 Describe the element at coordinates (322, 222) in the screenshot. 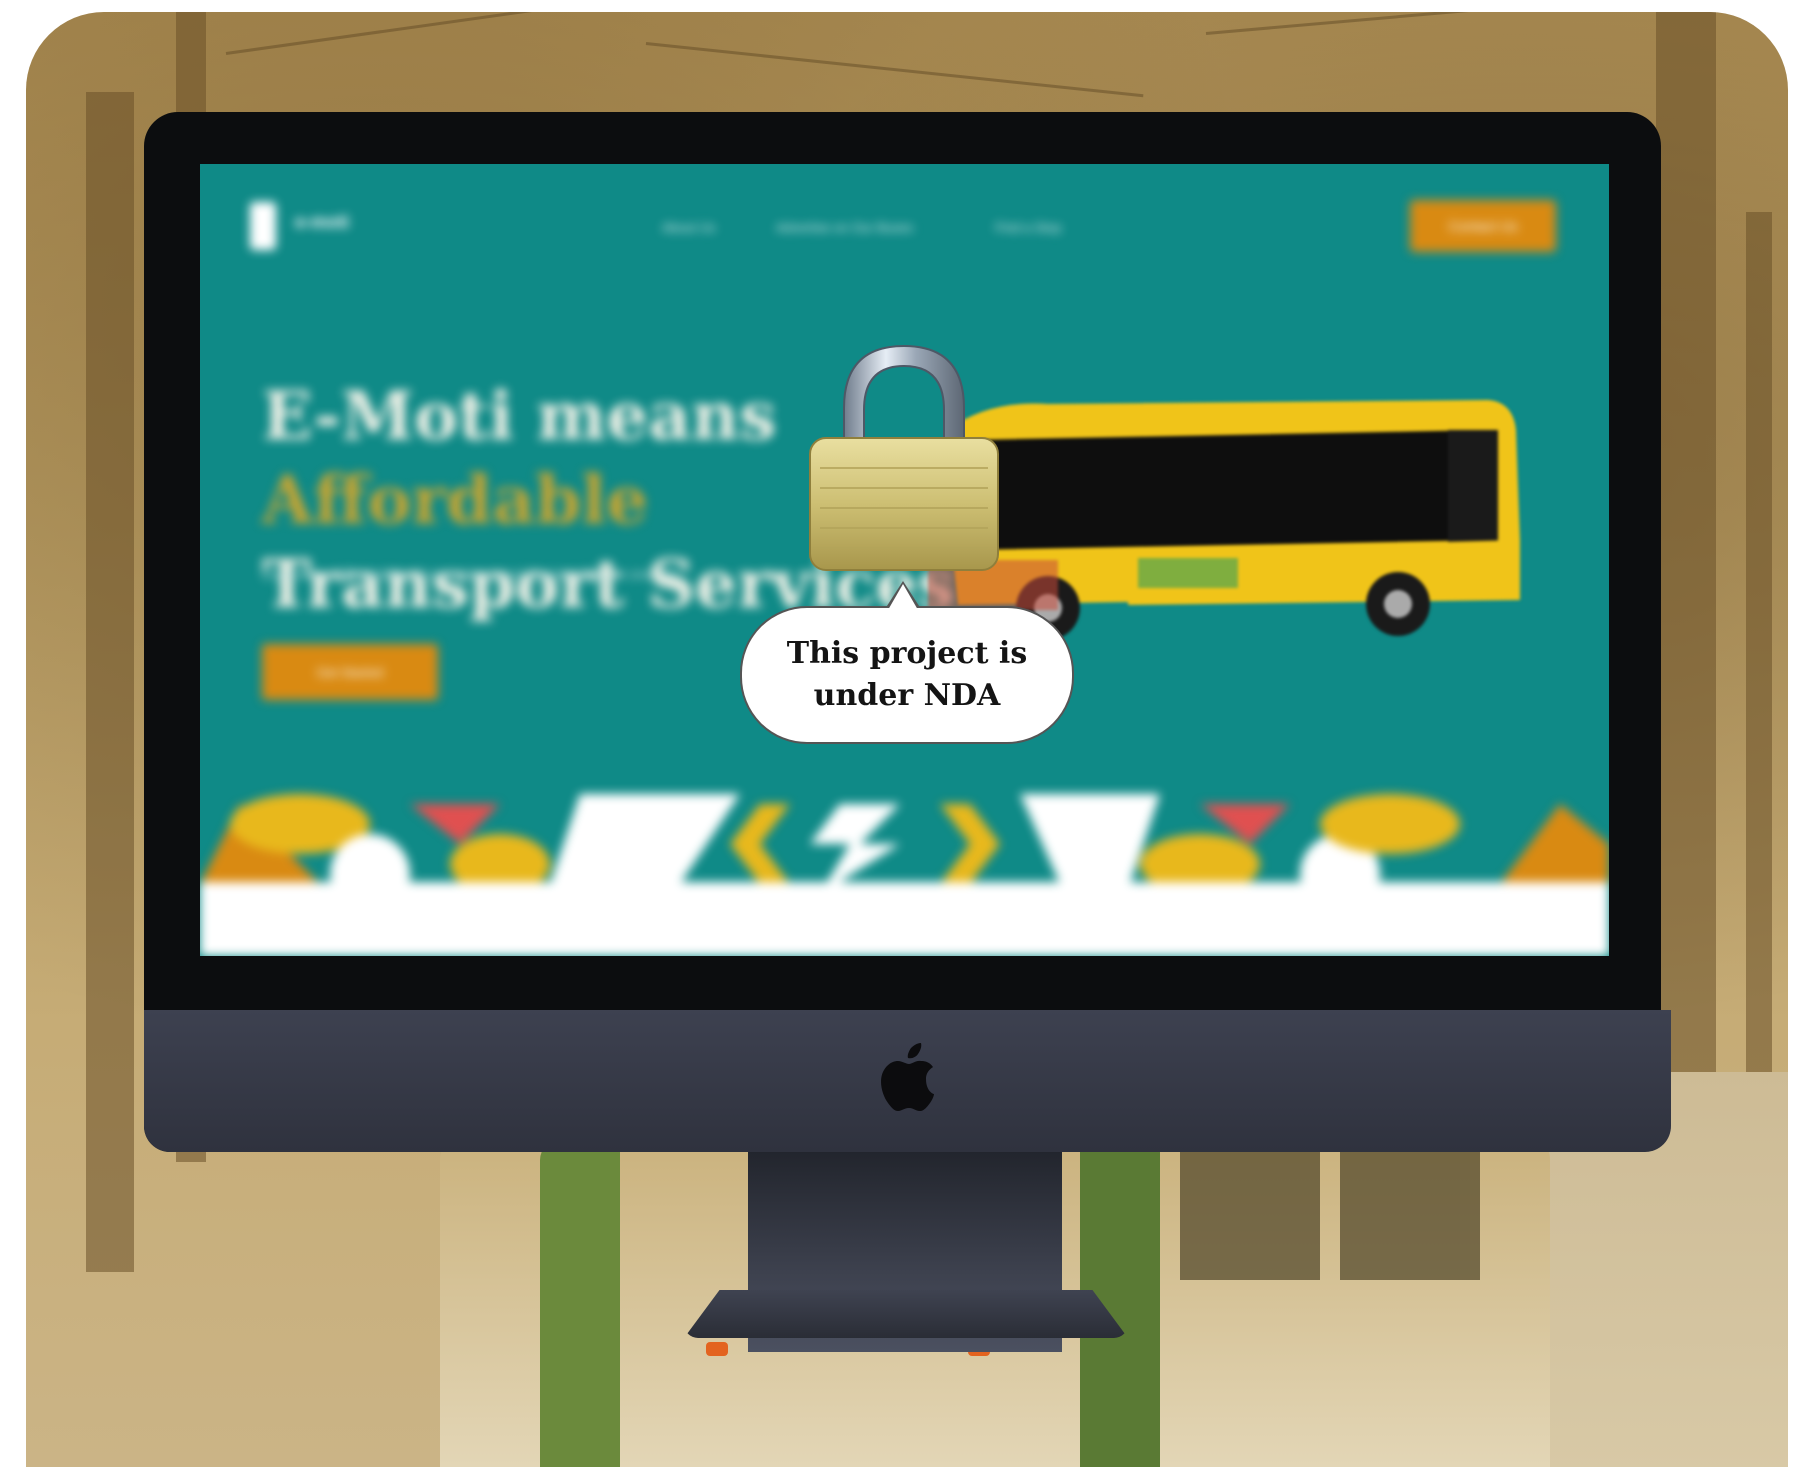

I see `site-brand: e-moti` at that location.